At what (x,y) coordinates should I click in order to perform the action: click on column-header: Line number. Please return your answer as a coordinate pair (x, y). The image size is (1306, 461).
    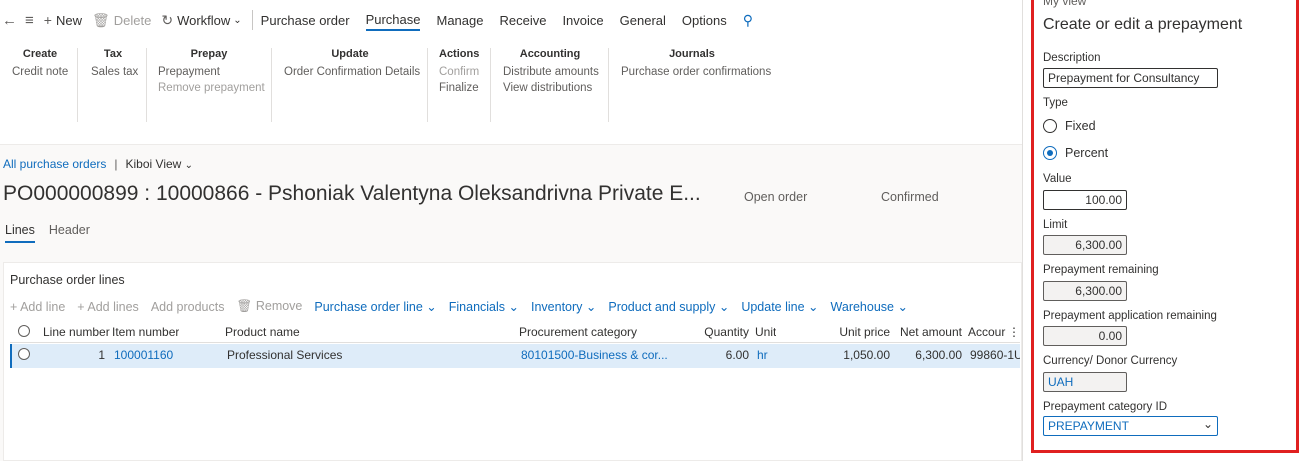
    Looking at the image, I should click on (76, 332).